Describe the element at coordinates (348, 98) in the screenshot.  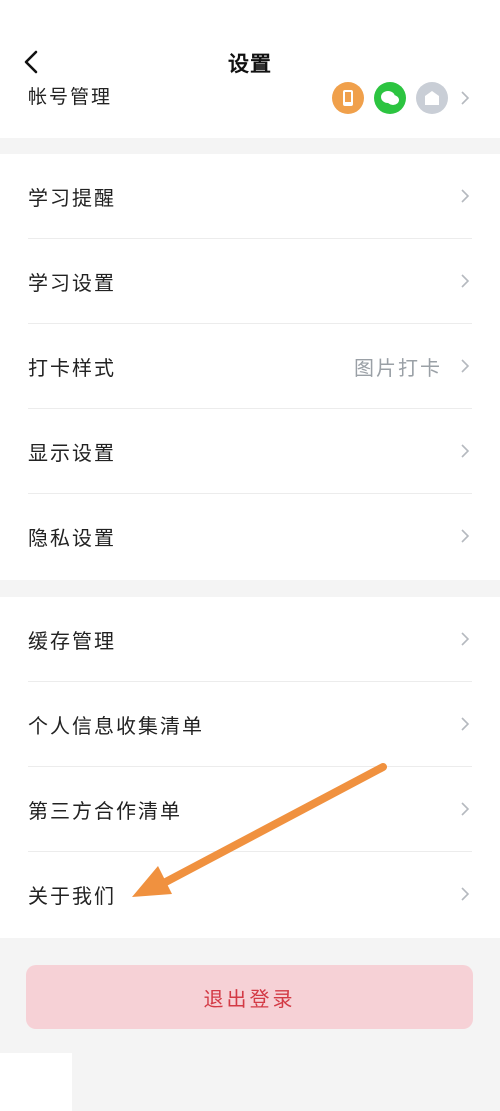
I see `phone-icon` at that location.